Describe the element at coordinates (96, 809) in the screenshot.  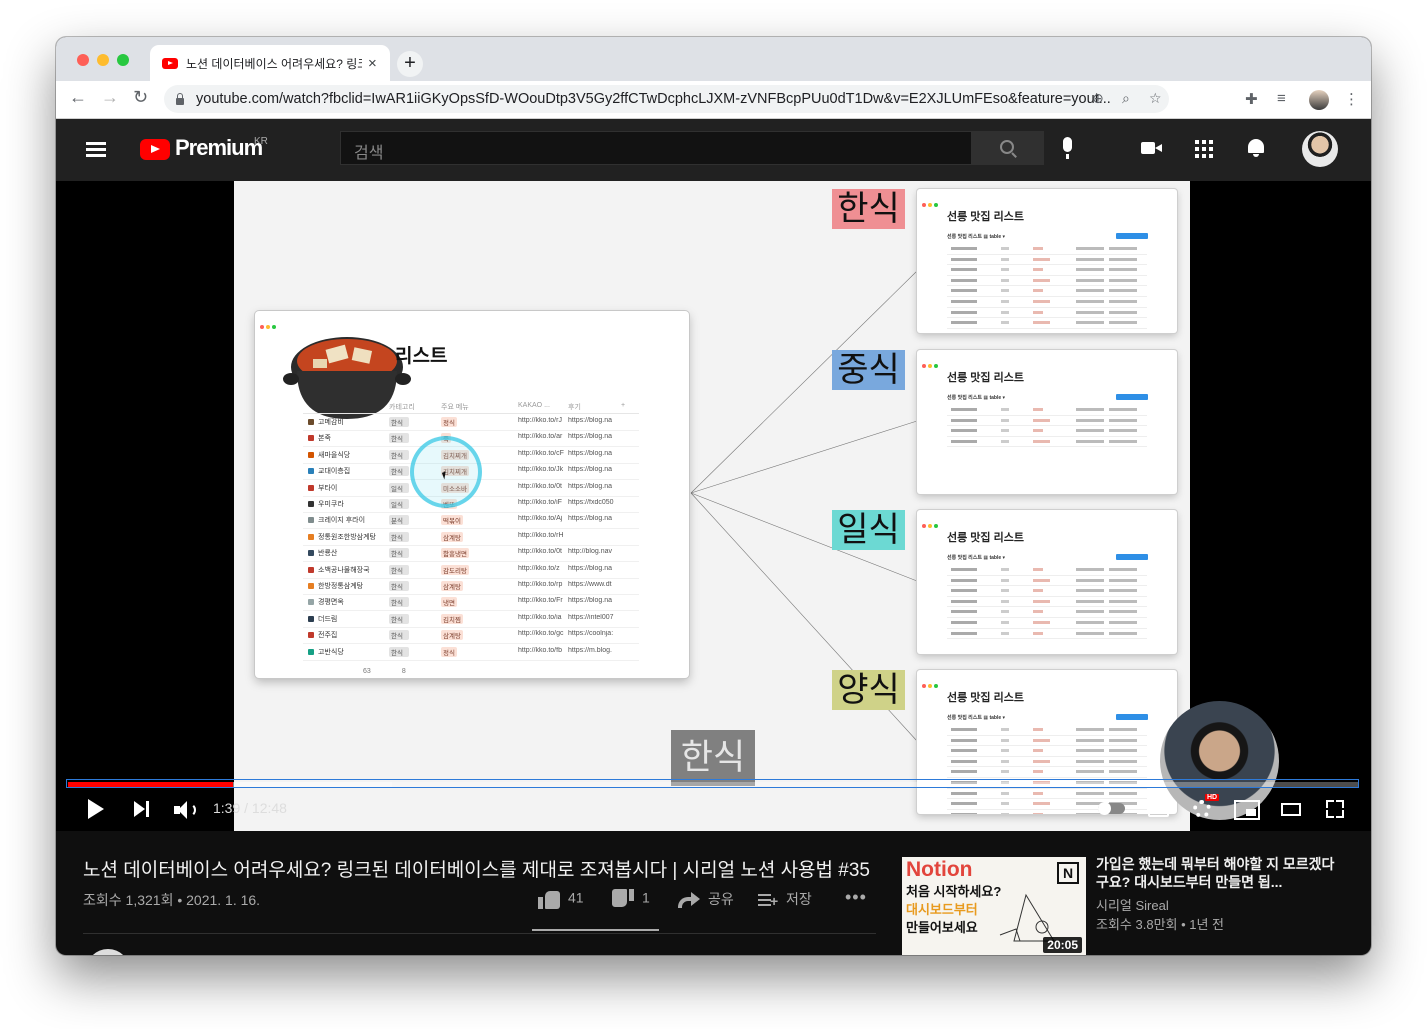
I see `play-button` at that location.